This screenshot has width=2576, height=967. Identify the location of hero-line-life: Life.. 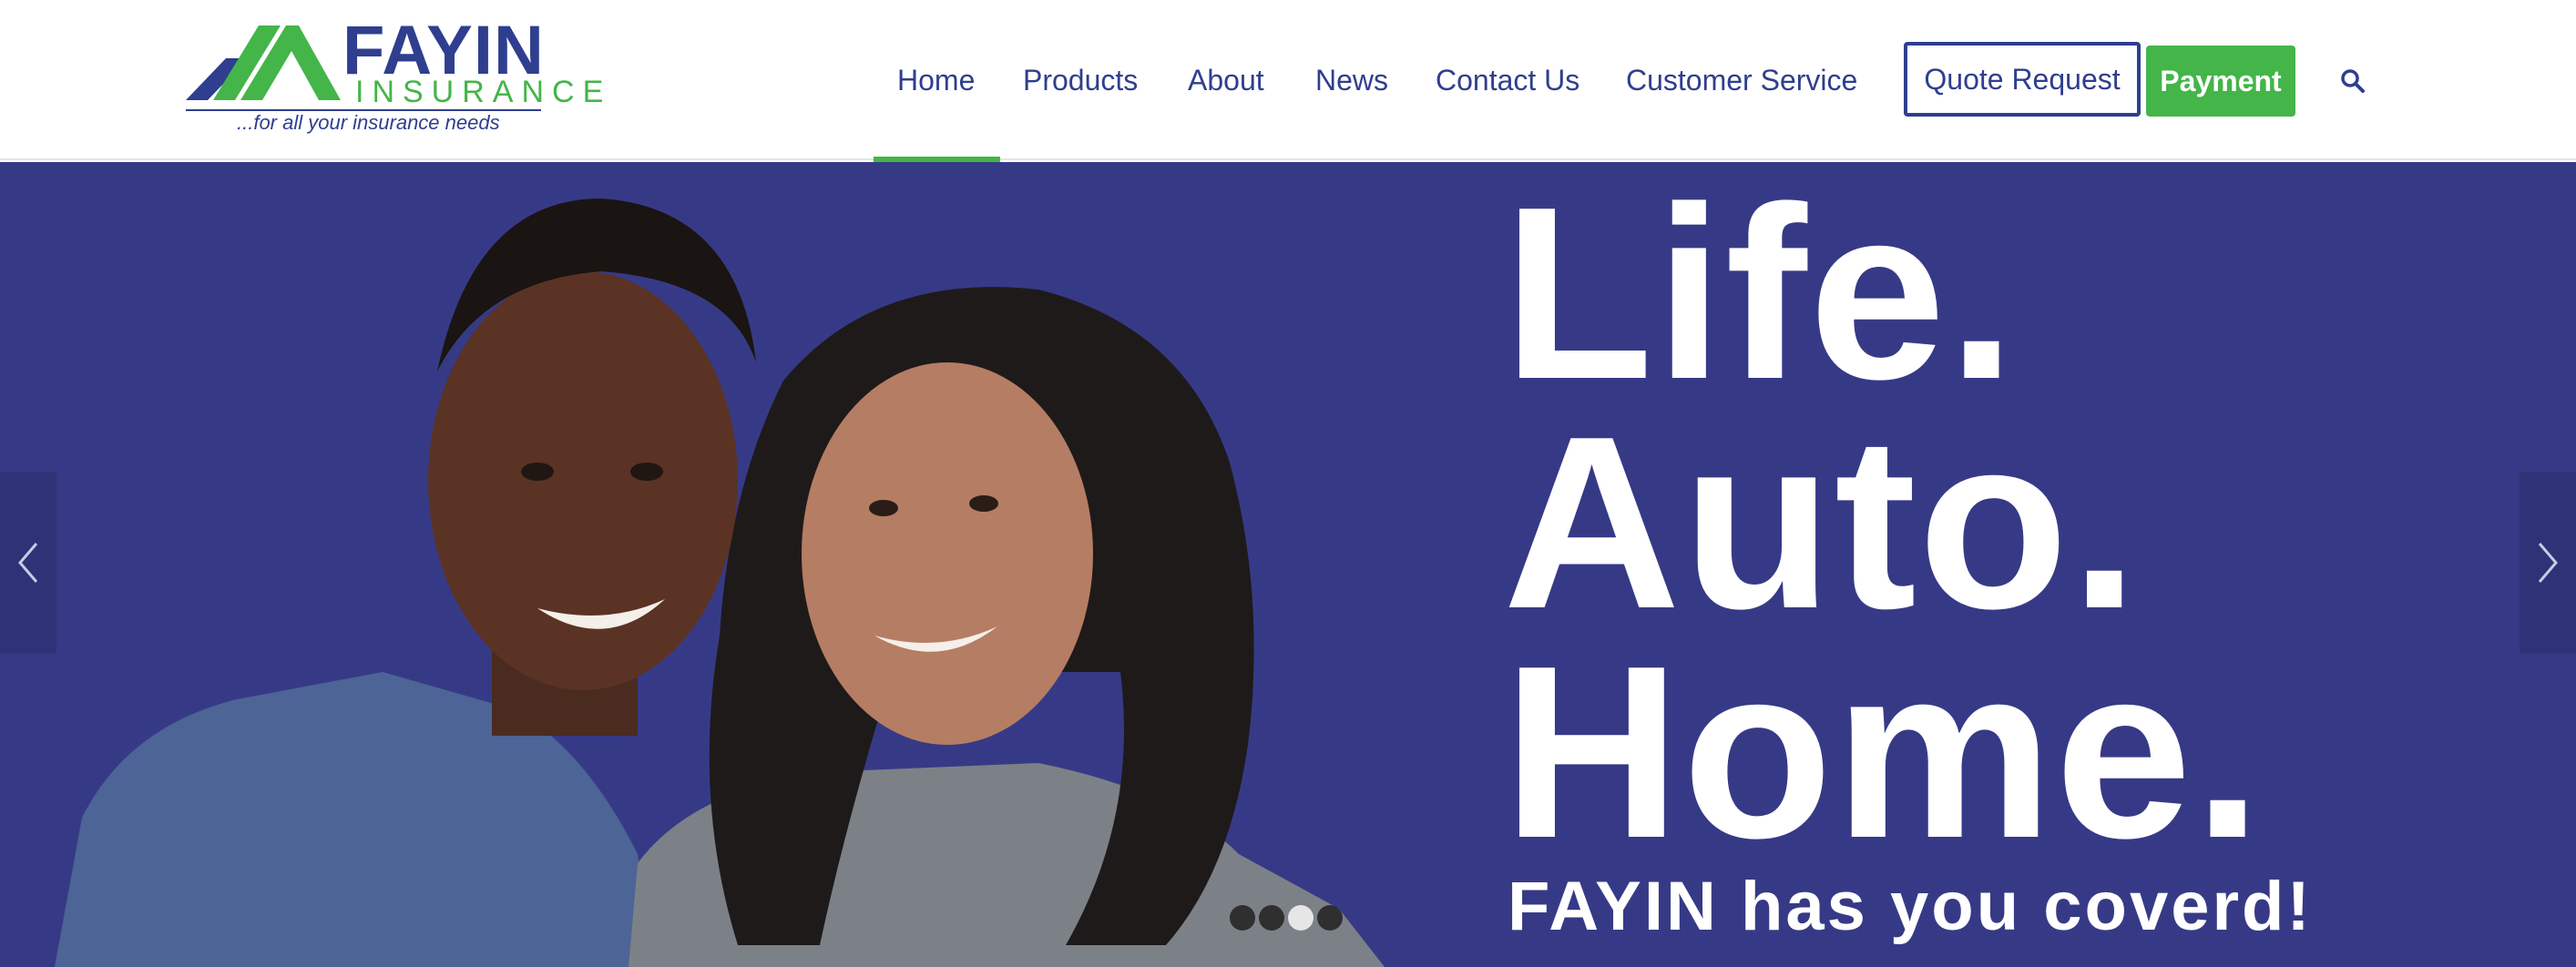
(1761, 296).